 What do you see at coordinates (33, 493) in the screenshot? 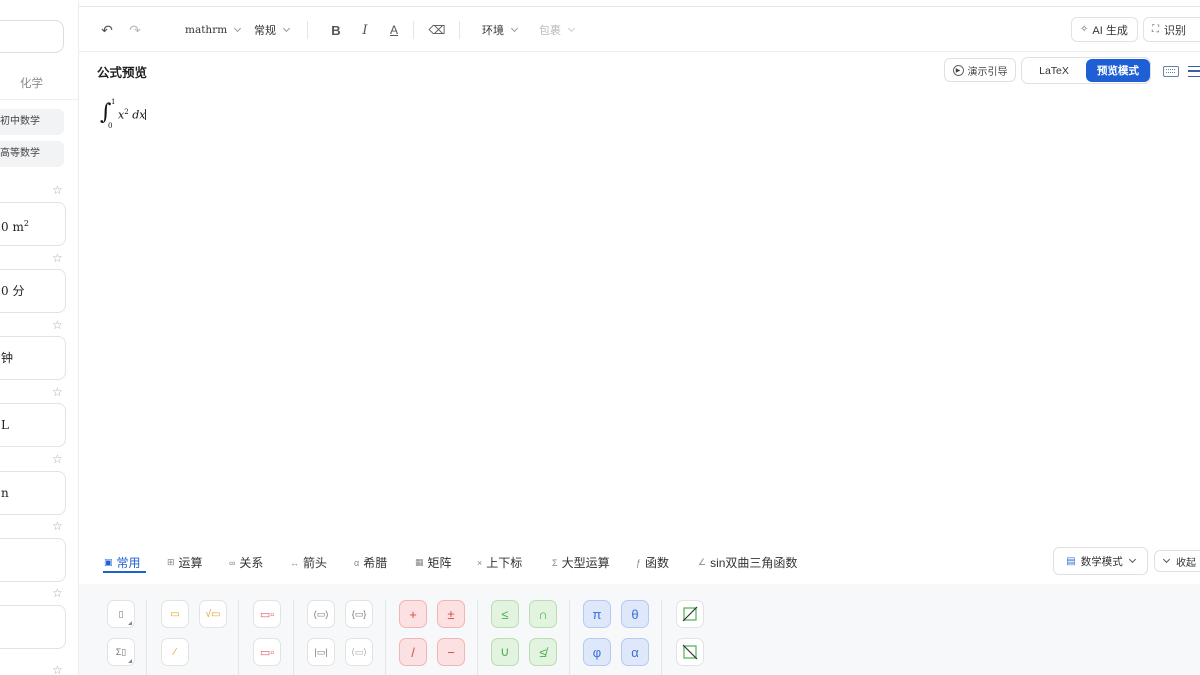
I see `formula-card: n` at bounding box center [33, 493].